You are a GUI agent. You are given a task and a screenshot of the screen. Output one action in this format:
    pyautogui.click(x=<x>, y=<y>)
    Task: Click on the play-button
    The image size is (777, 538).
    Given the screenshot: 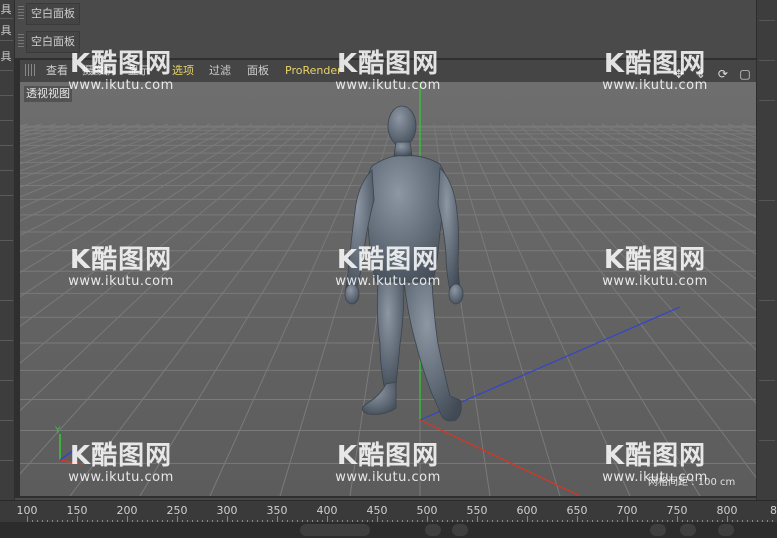 What is the action you would take?
    pyautogui.click(x=433, y=530)
    